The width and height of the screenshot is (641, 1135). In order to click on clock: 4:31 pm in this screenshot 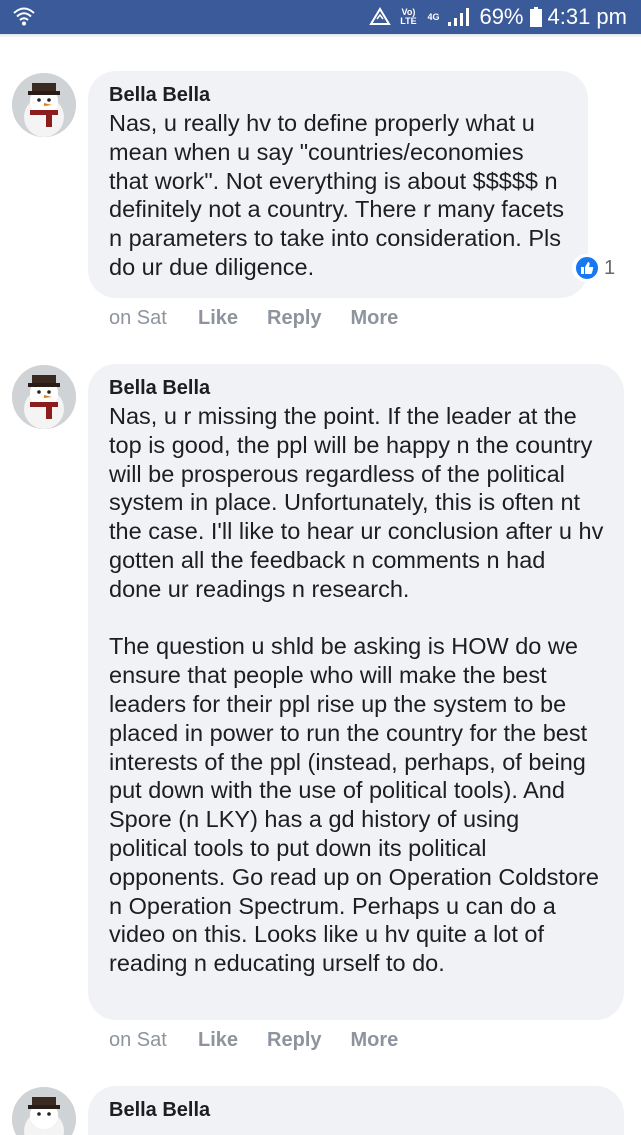, I will do `click(587, 16)`.